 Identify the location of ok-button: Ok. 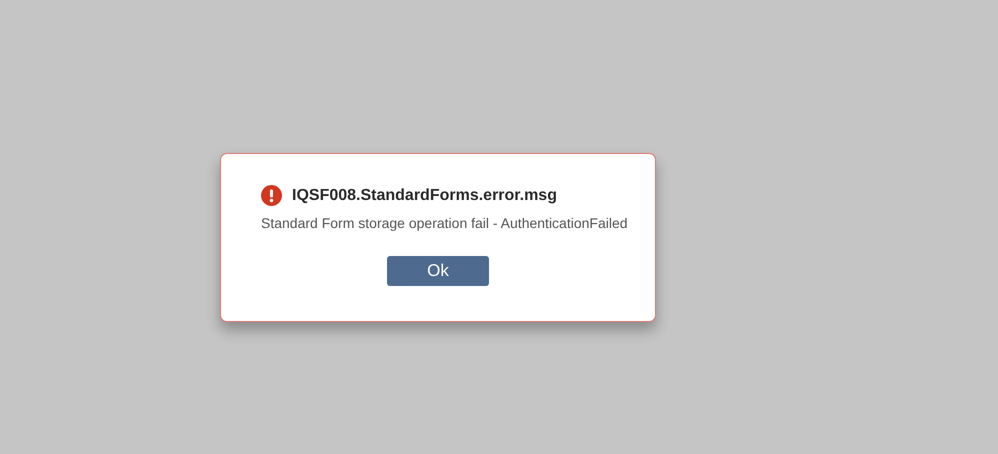
(438, 271).